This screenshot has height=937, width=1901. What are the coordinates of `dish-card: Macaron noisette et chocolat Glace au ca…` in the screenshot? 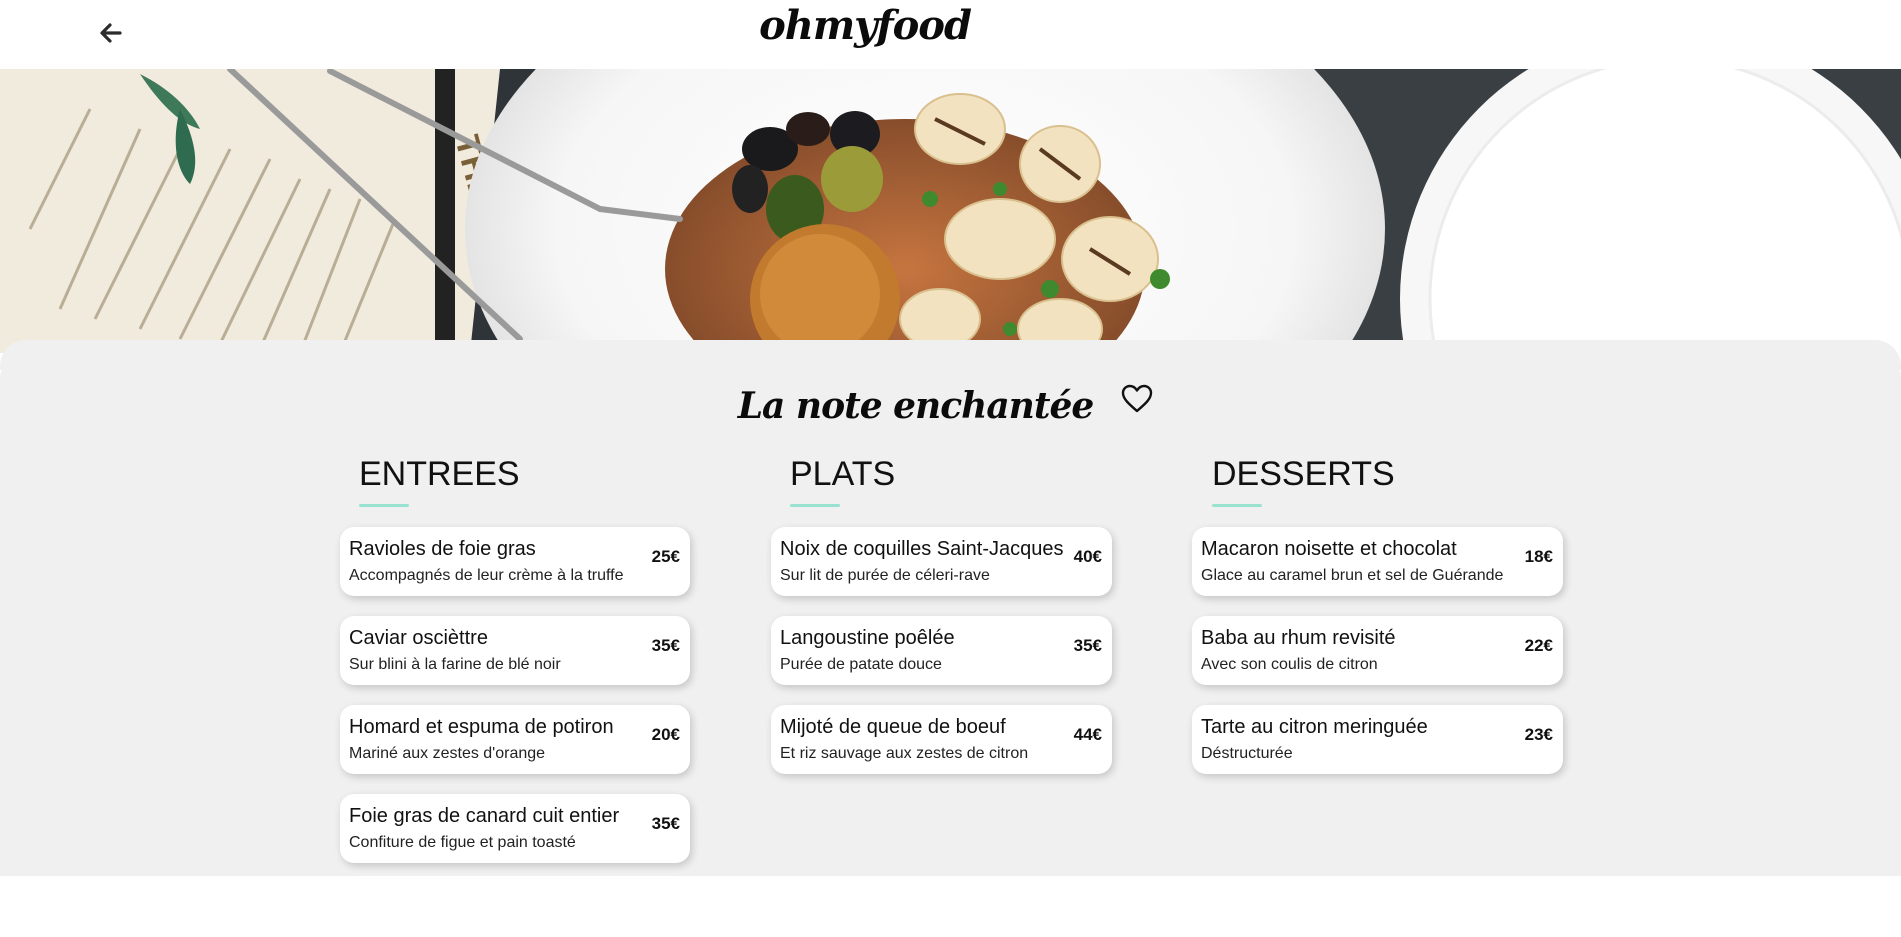 It's located at (1377, 561).